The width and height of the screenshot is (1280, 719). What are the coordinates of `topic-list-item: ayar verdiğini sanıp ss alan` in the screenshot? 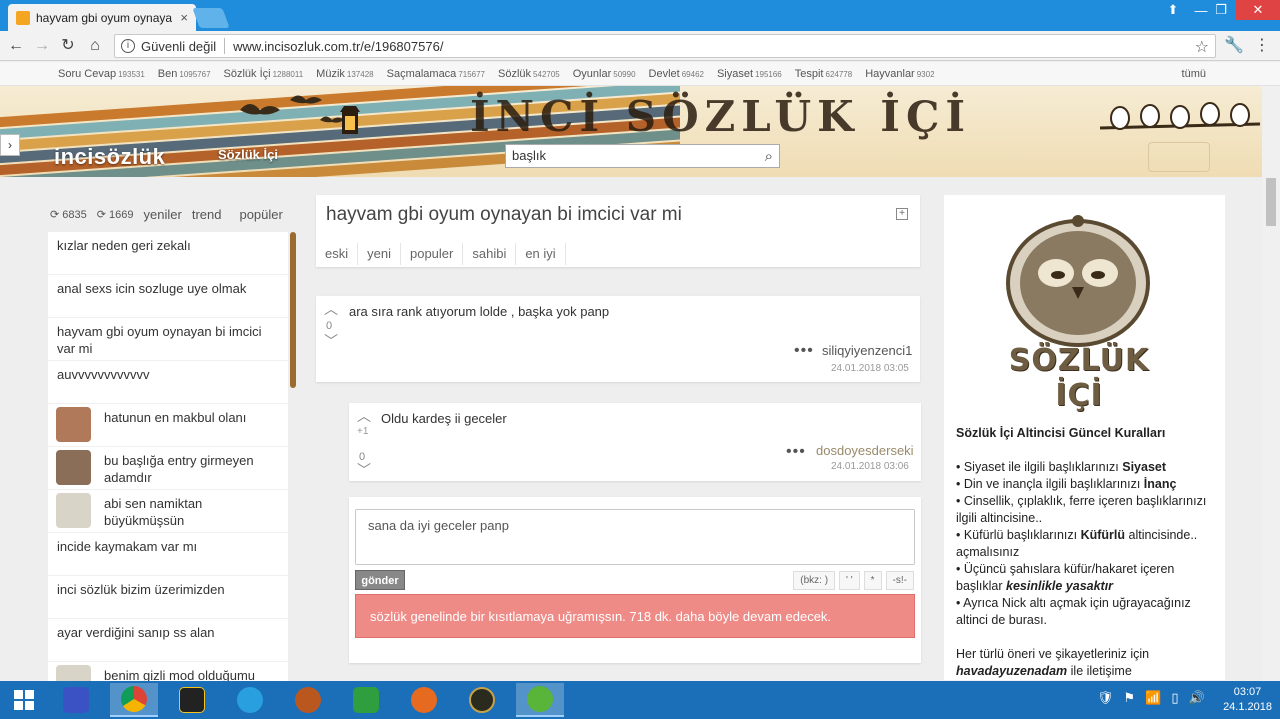 It's located at (168, 640).